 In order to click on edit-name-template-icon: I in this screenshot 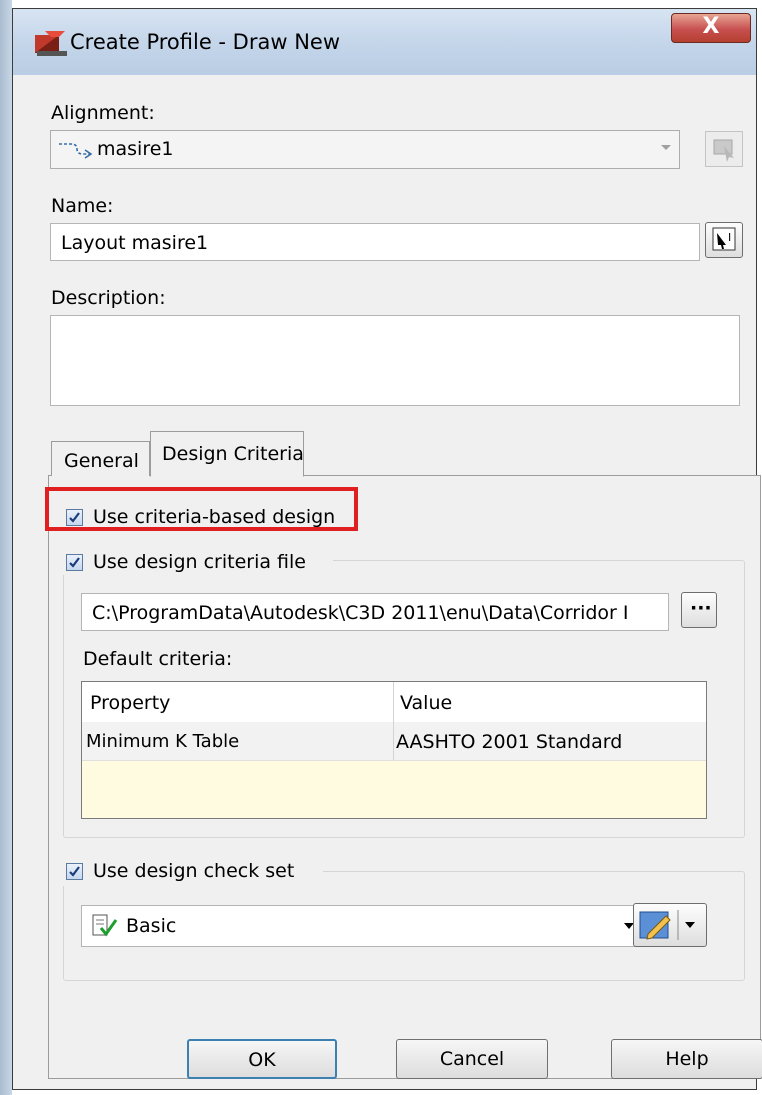, I will do `click(724, 239)`.